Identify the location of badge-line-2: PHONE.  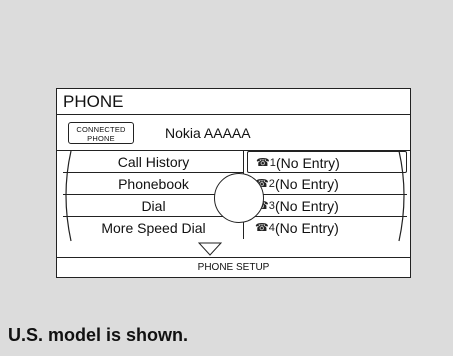
(101, 138).